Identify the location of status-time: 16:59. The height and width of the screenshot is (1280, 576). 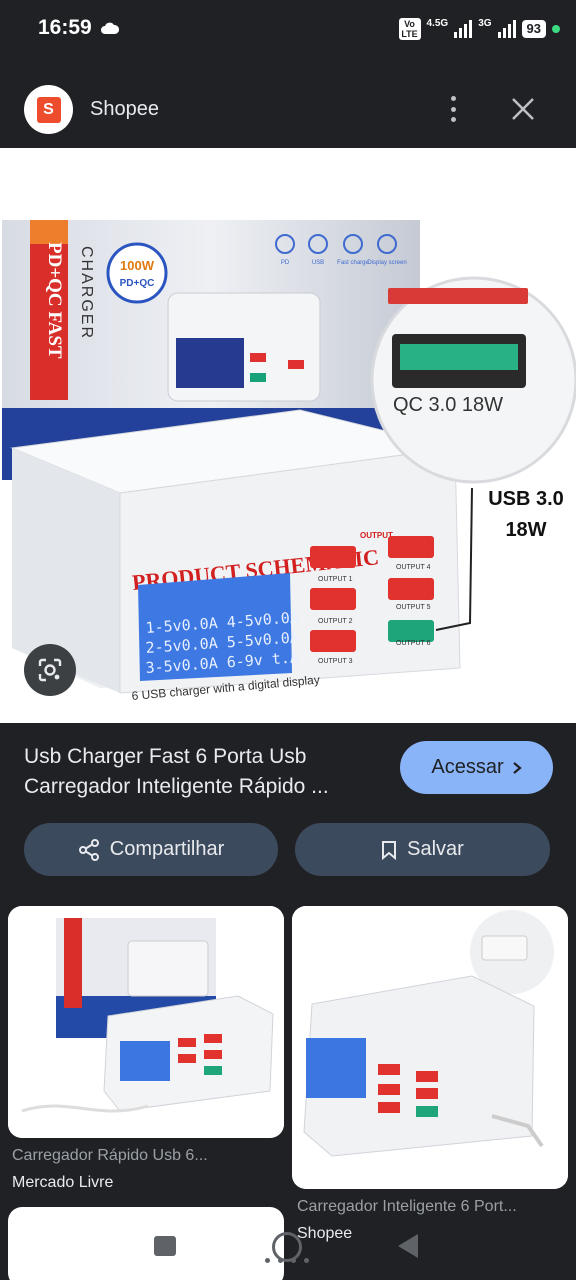
(65, 27).